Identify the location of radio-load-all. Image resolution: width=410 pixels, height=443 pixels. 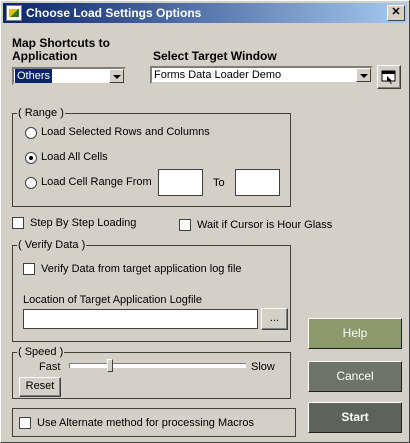
(31, 158).